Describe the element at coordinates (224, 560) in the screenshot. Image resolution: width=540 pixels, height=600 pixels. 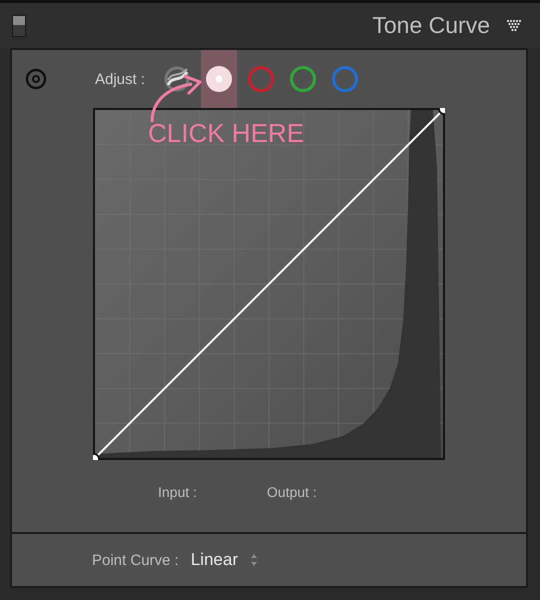
I see `point-curve-dropdown: Linear` at that location.